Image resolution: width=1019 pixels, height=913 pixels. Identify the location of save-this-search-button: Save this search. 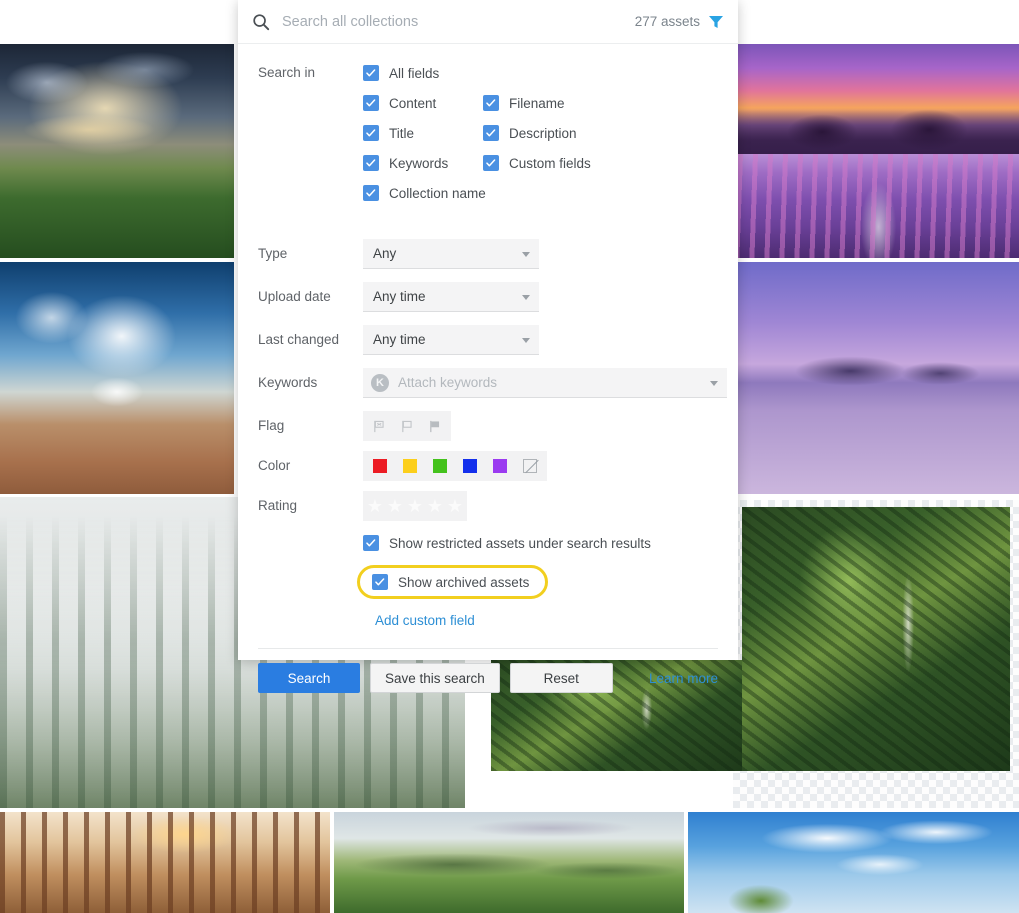
(435, 678).